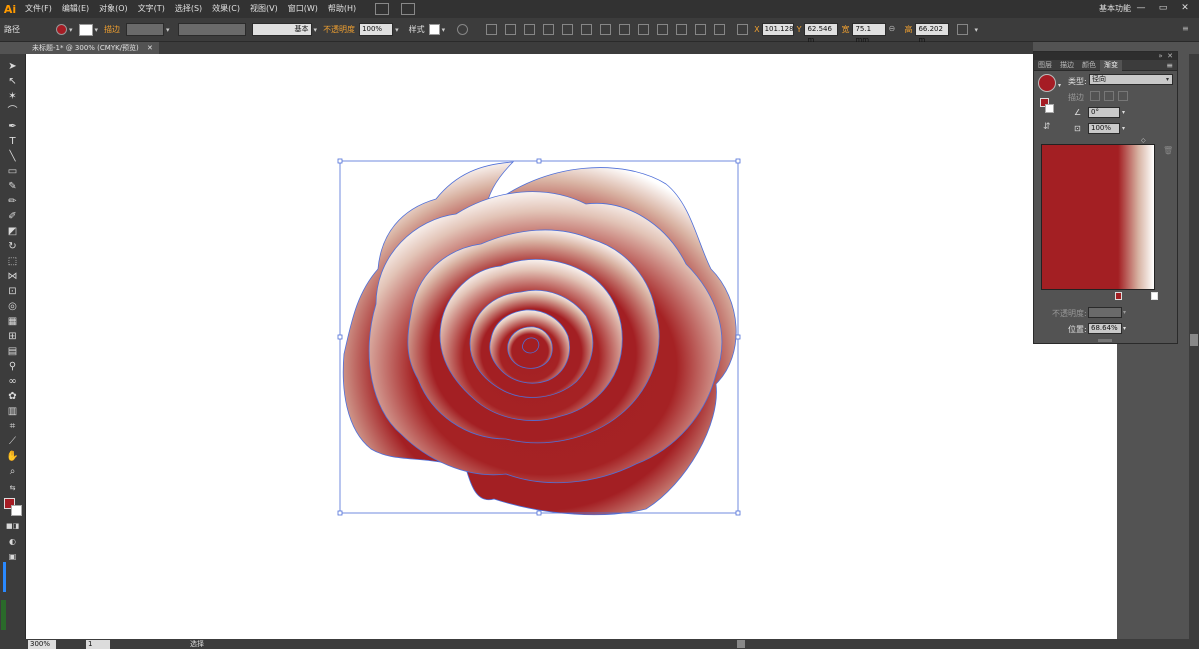 The height and width of the screenshot is (649, 1199). What do you see at coordinates (12, 276) in the screenshot?
I see `width-tool-icon: ⋈` at bounding box center [12, 276].